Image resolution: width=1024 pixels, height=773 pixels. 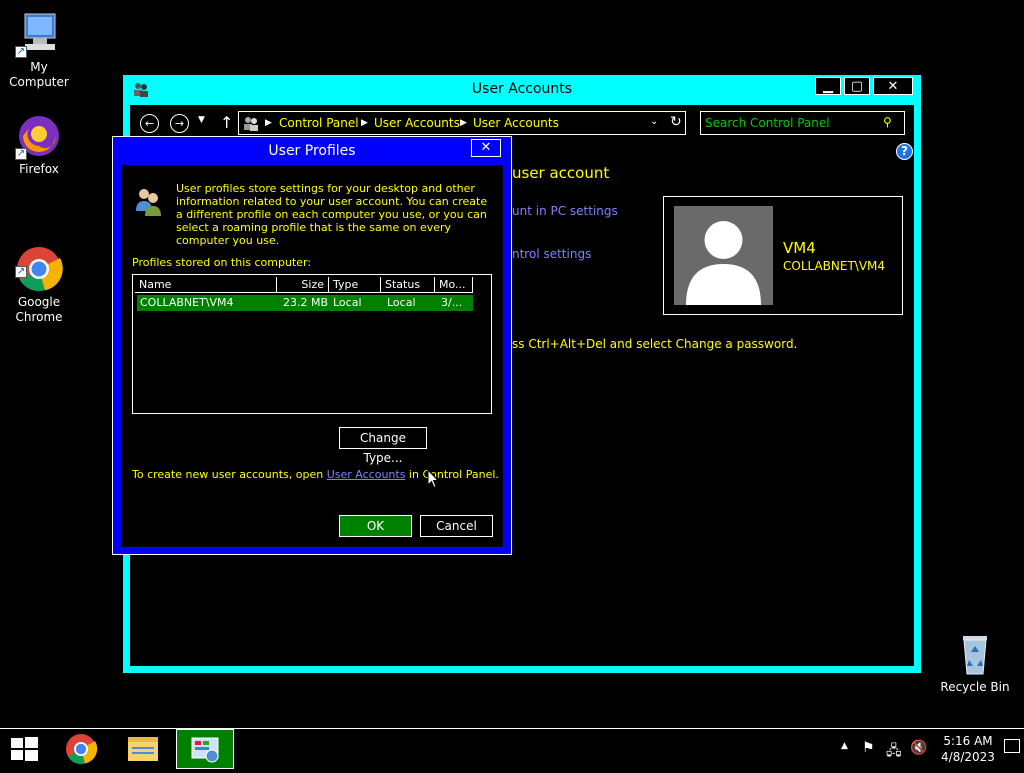 I want to click on start-button, so click(x=24, y=749).